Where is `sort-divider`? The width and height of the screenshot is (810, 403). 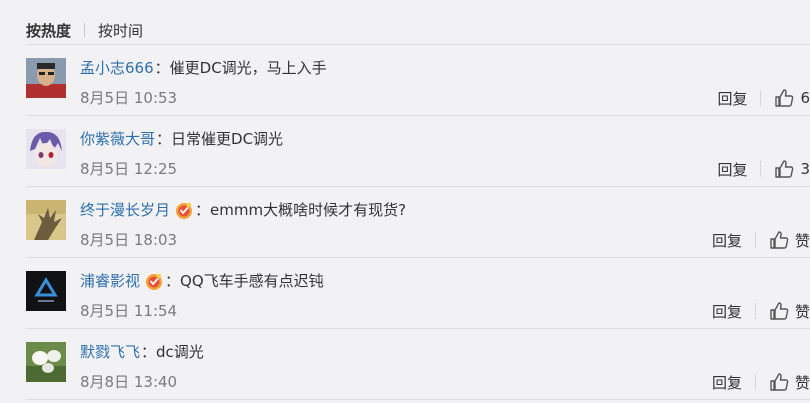 sort-divider is located at coordinates (85, 30).